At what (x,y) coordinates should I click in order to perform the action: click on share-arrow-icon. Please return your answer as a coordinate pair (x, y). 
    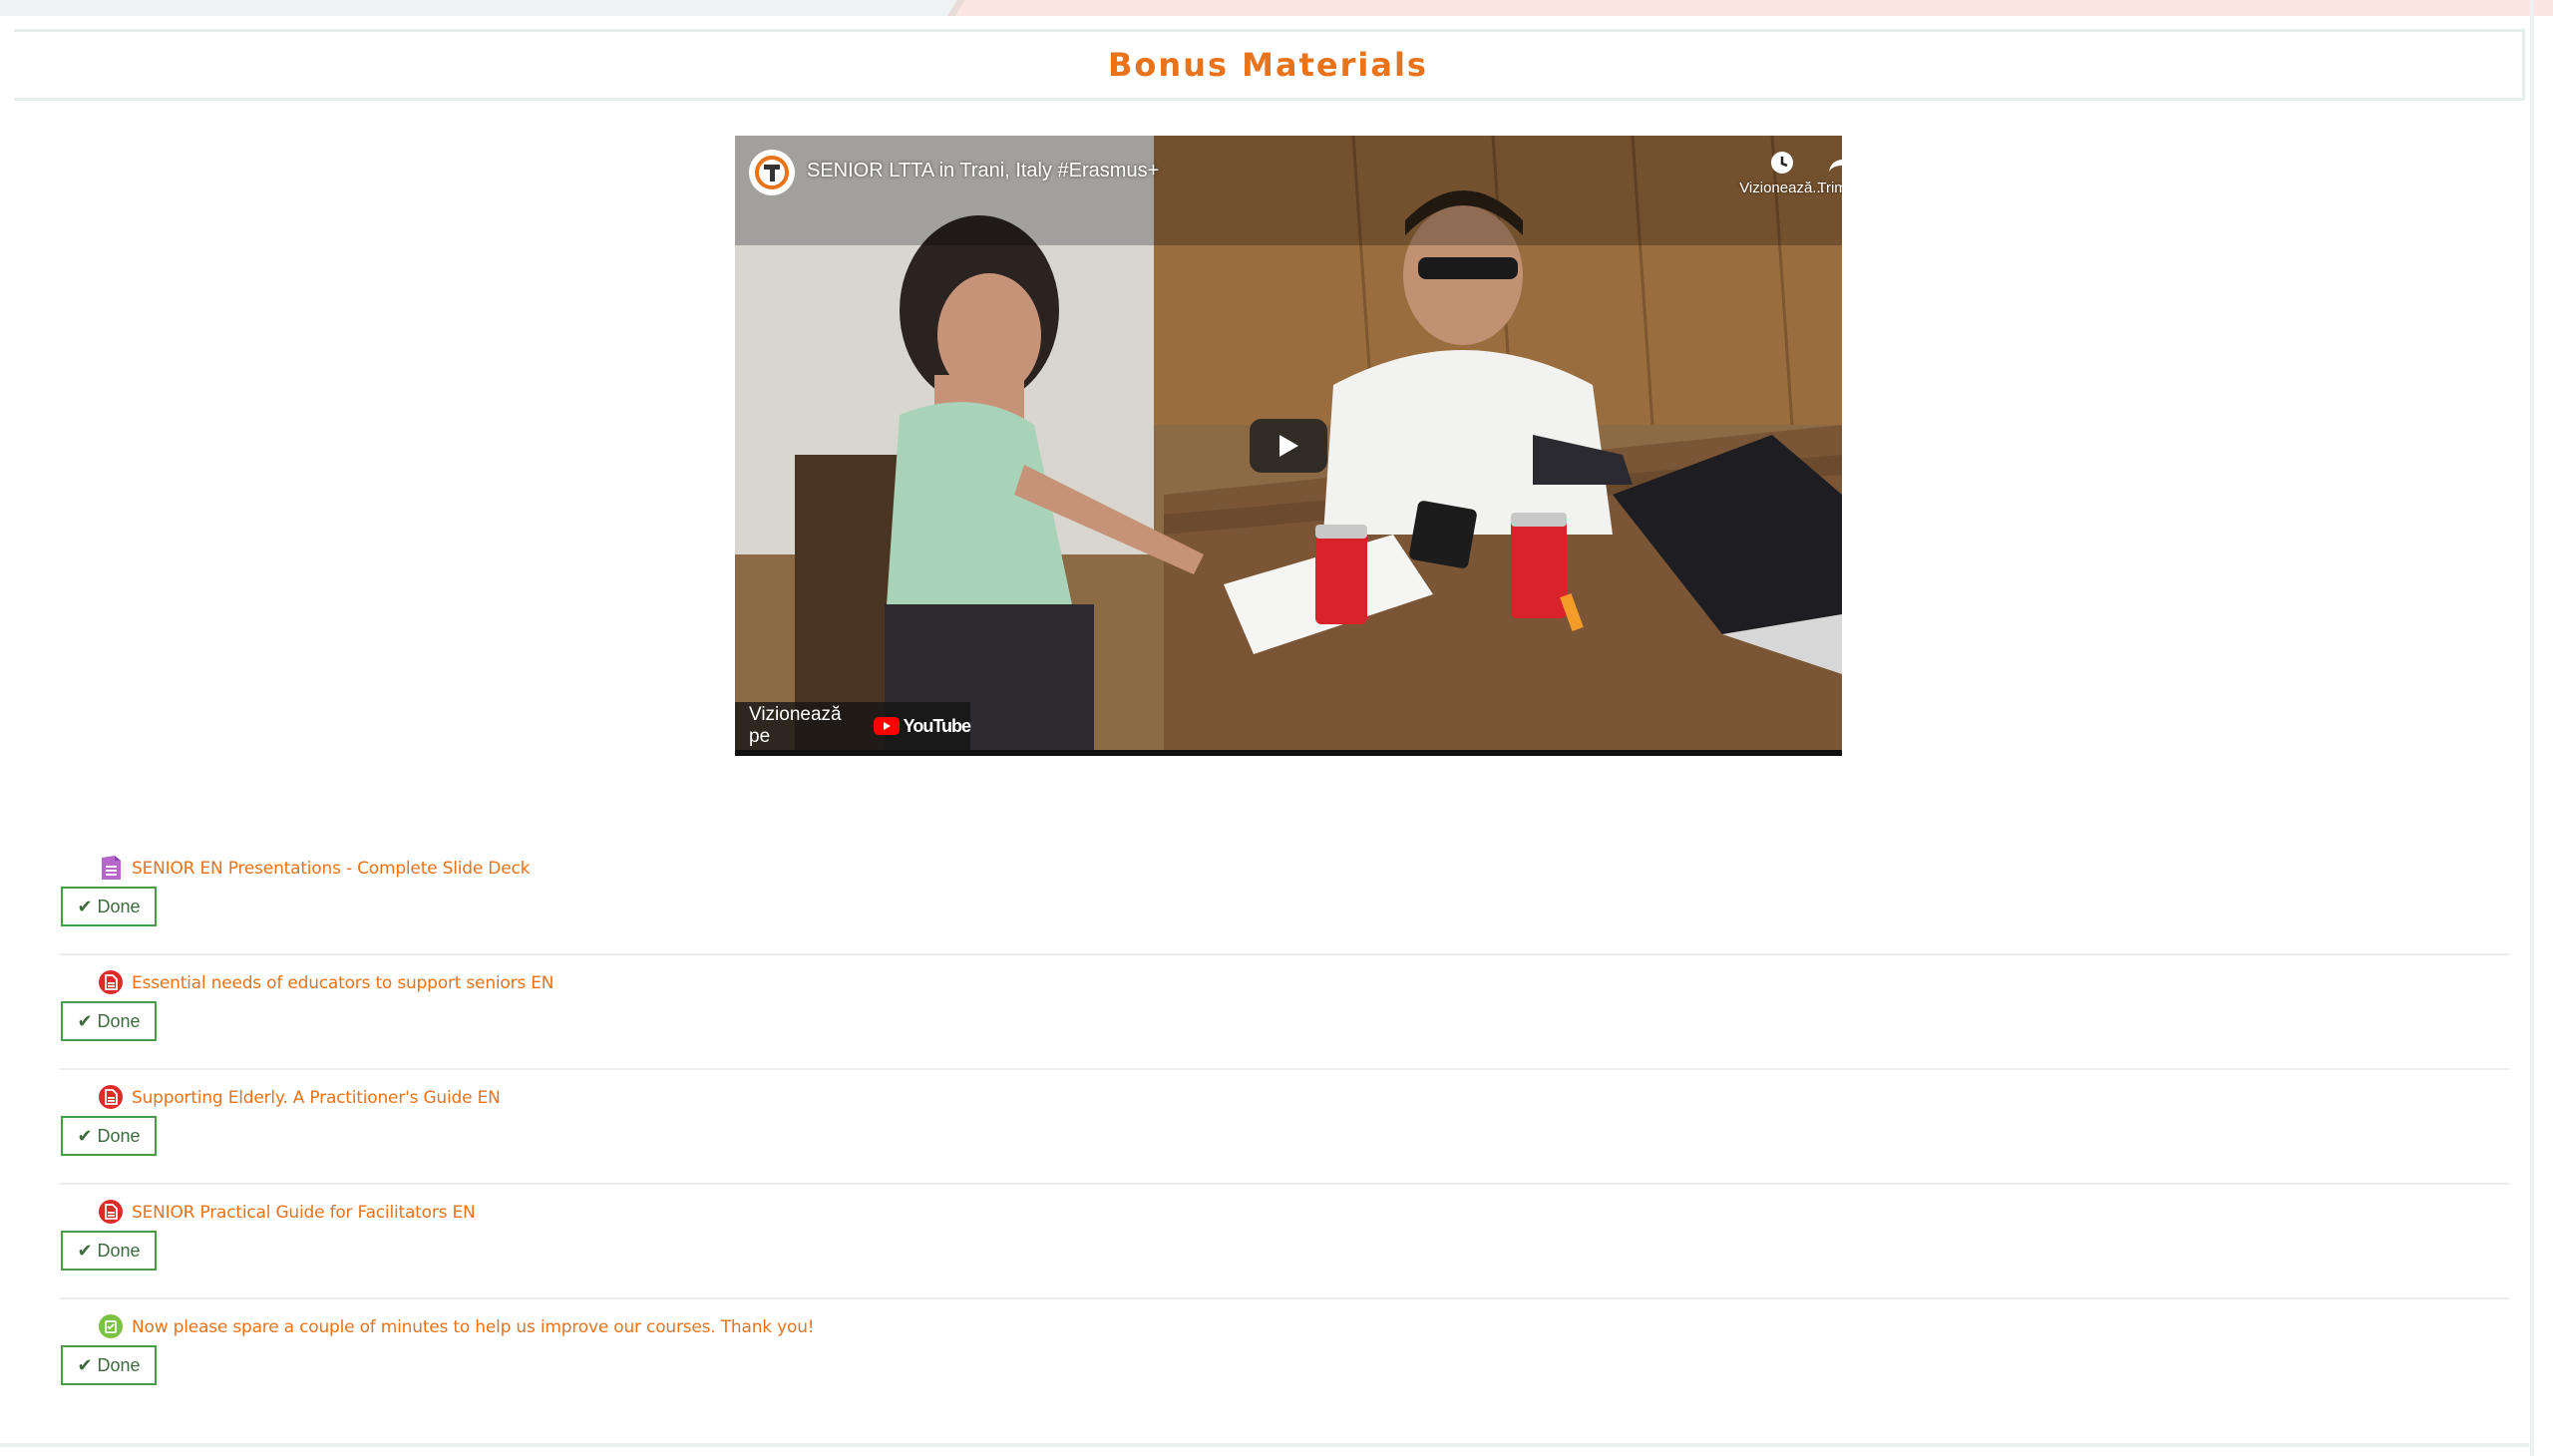
    Looking at the image, I should click on (1816, 165).